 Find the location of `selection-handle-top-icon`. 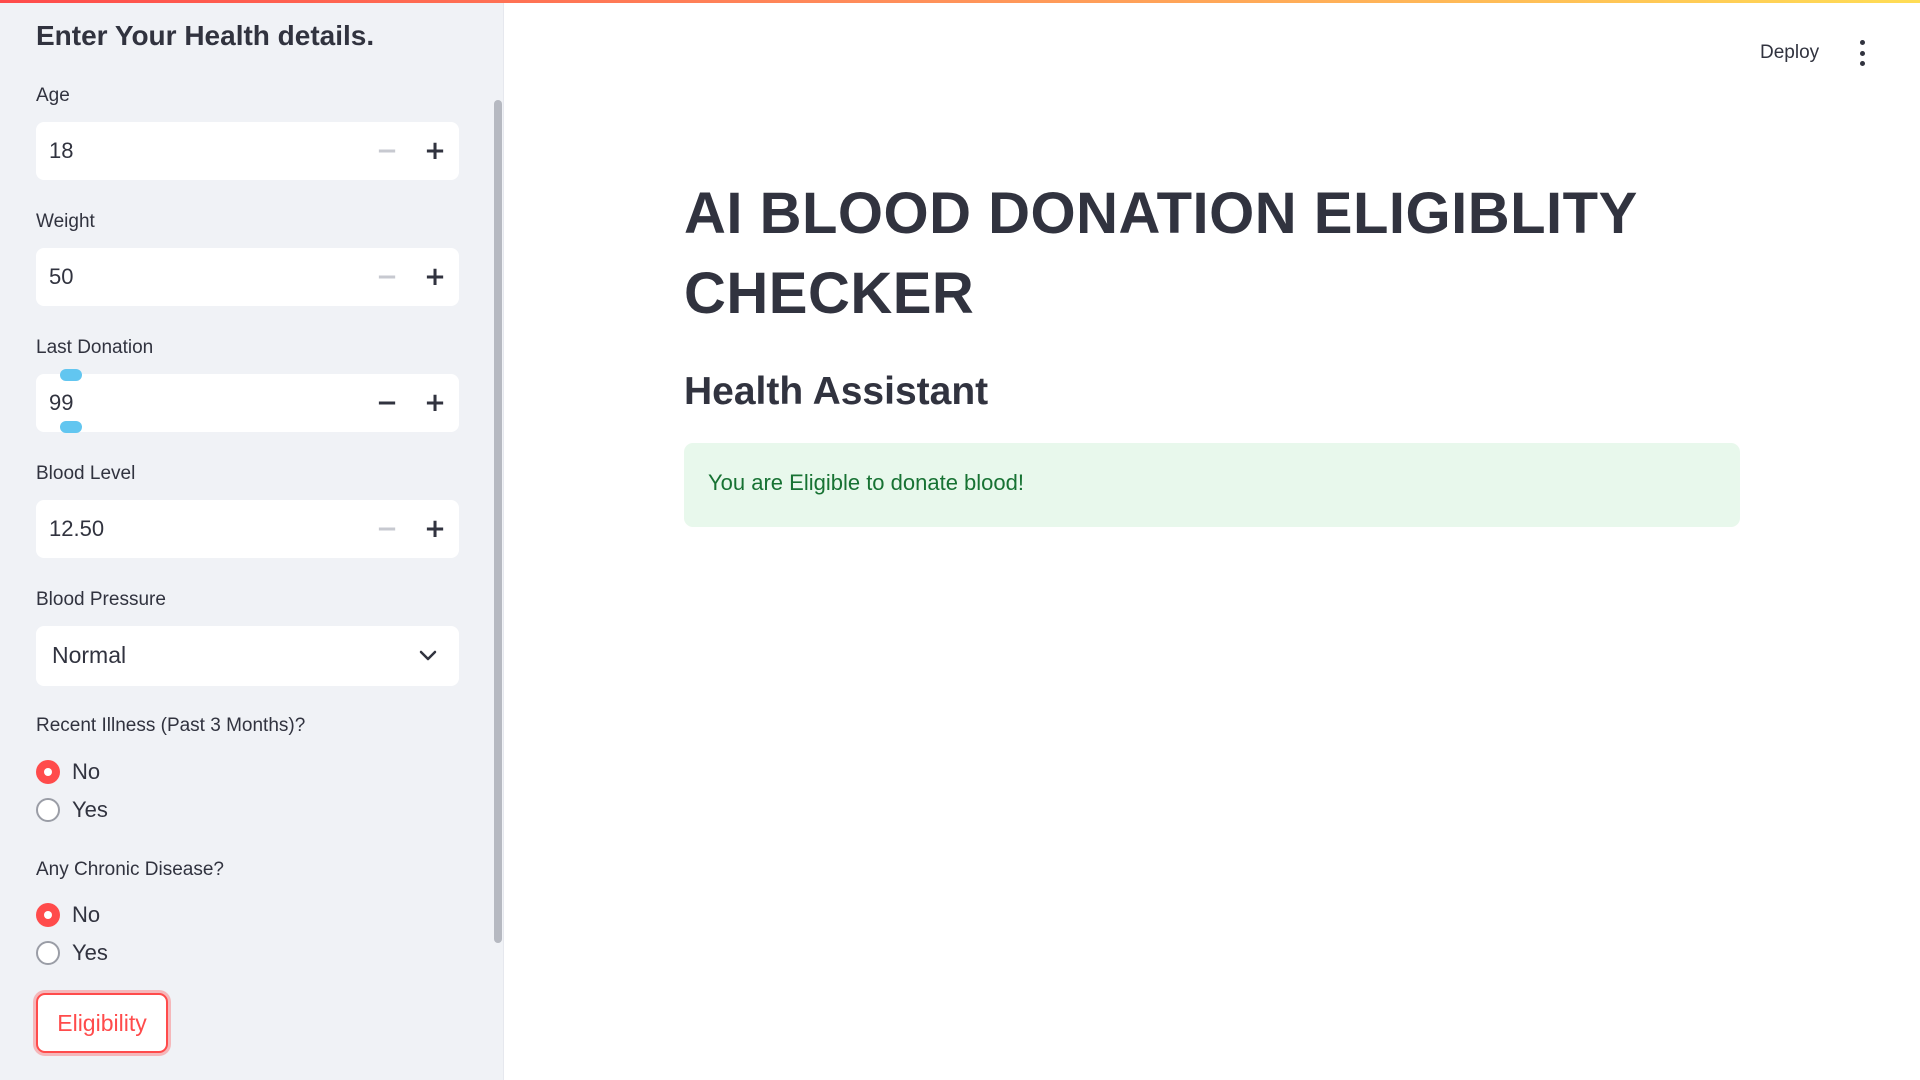

selection-handle-top-icon is located at coordinates (71, 375).